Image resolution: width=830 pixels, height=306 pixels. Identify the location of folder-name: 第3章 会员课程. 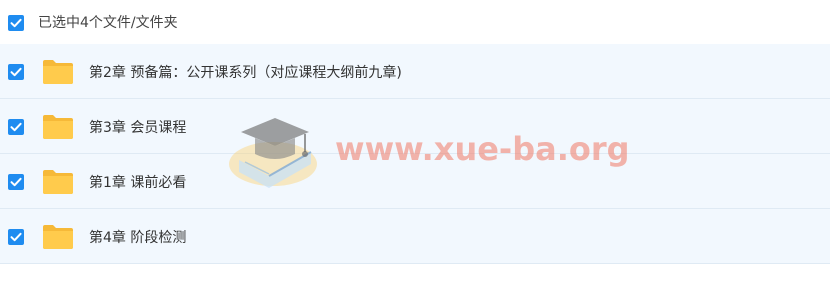
(137, 127).